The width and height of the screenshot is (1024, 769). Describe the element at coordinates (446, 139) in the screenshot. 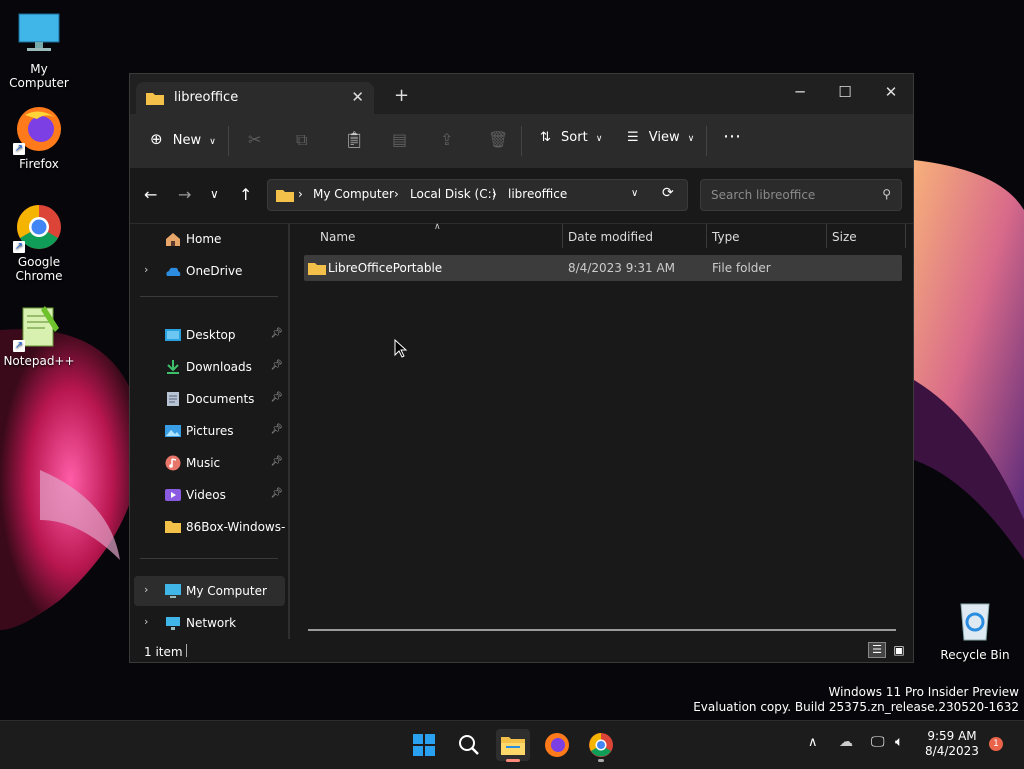

I see `share-icon: ⇪` at that location.